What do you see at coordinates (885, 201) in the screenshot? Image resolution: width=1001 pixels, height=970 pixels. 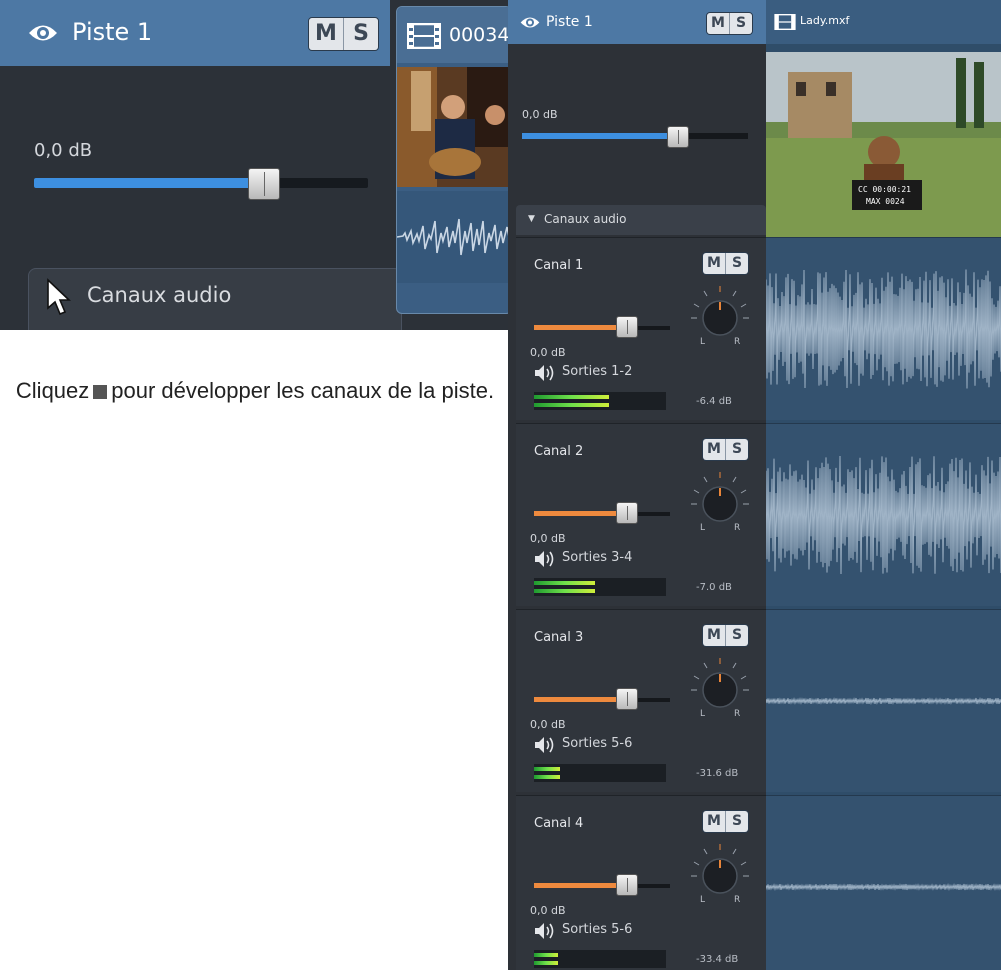 I see `svg-text: MAX 0024` at bounding box center [885, 201].